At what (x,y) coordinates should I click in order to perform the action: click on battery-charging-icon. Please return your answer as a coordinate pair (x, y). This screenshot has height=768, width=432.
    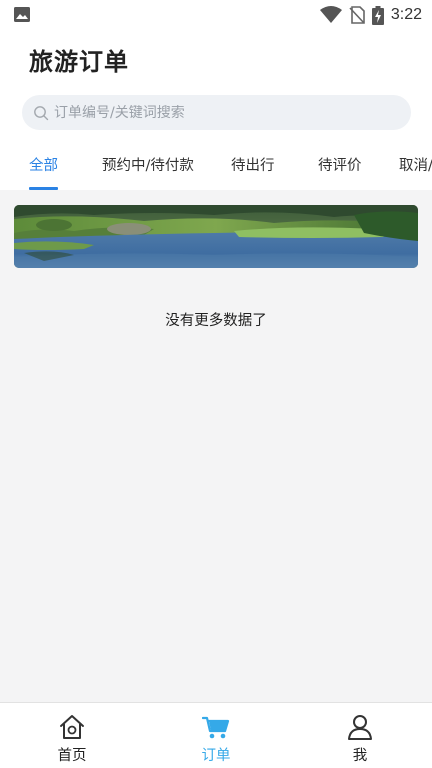
    Looking at the image, I should click on (377, 15).